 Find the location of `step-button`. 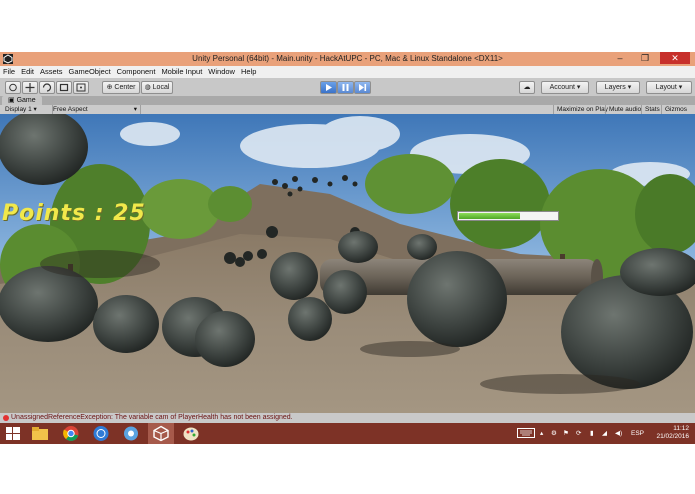

step-button is located at coordinates (362, 87).